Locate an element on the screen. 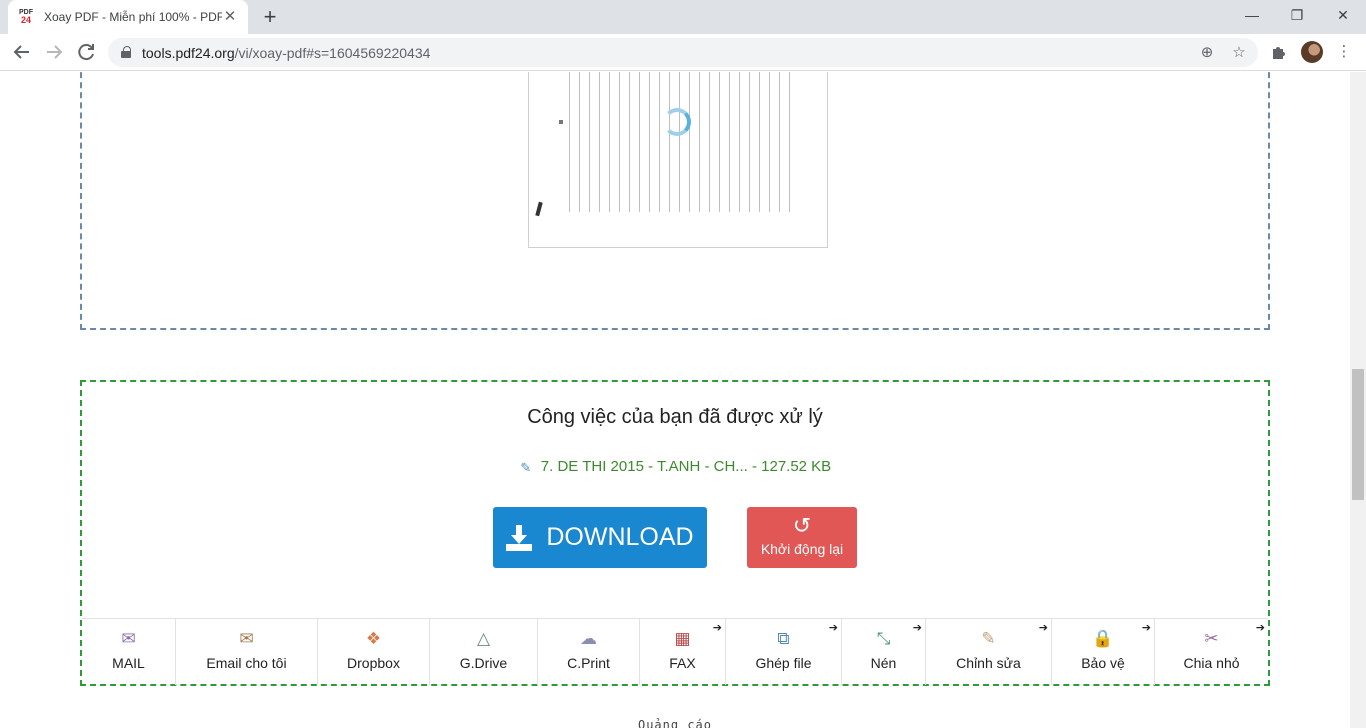 The image size is (1366, 728). pdf-page-thumbnail is located at coordinates (678, 160).